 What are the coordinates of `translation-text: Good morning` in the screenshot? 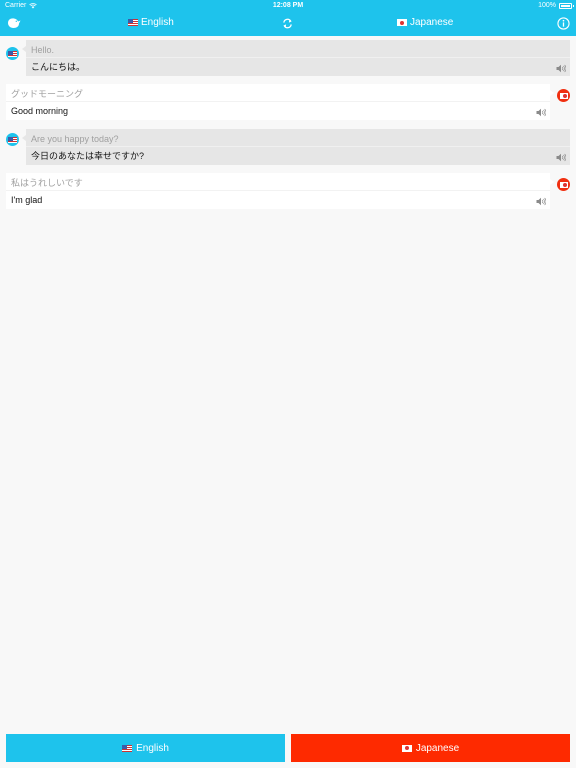 It's located at (40, 111).